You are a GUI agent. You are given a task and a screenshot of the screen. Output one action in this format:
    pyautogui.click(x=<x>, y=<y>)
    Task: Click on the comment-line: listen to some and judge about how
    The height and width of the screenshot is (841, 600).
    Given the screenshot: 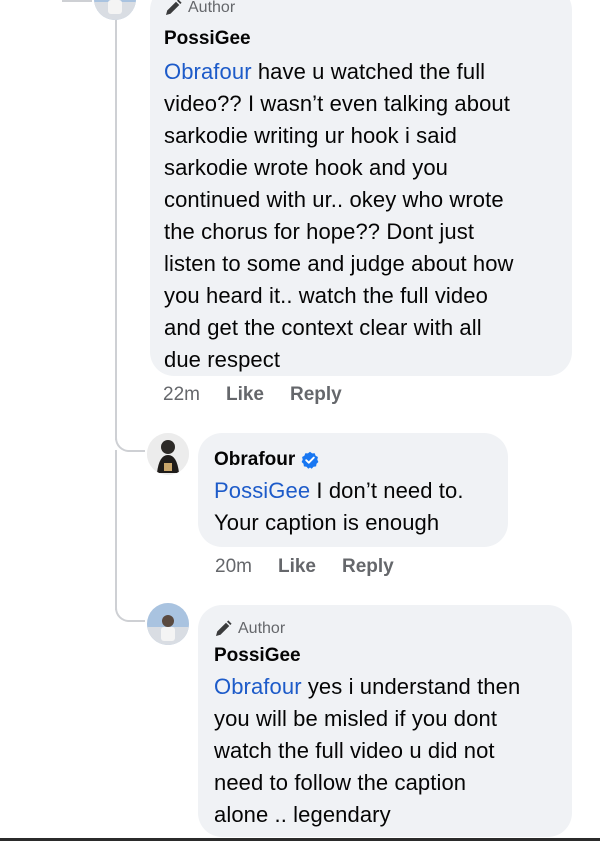 What is the action you would take?
    pyautogui.click(x=339, y=263)
    